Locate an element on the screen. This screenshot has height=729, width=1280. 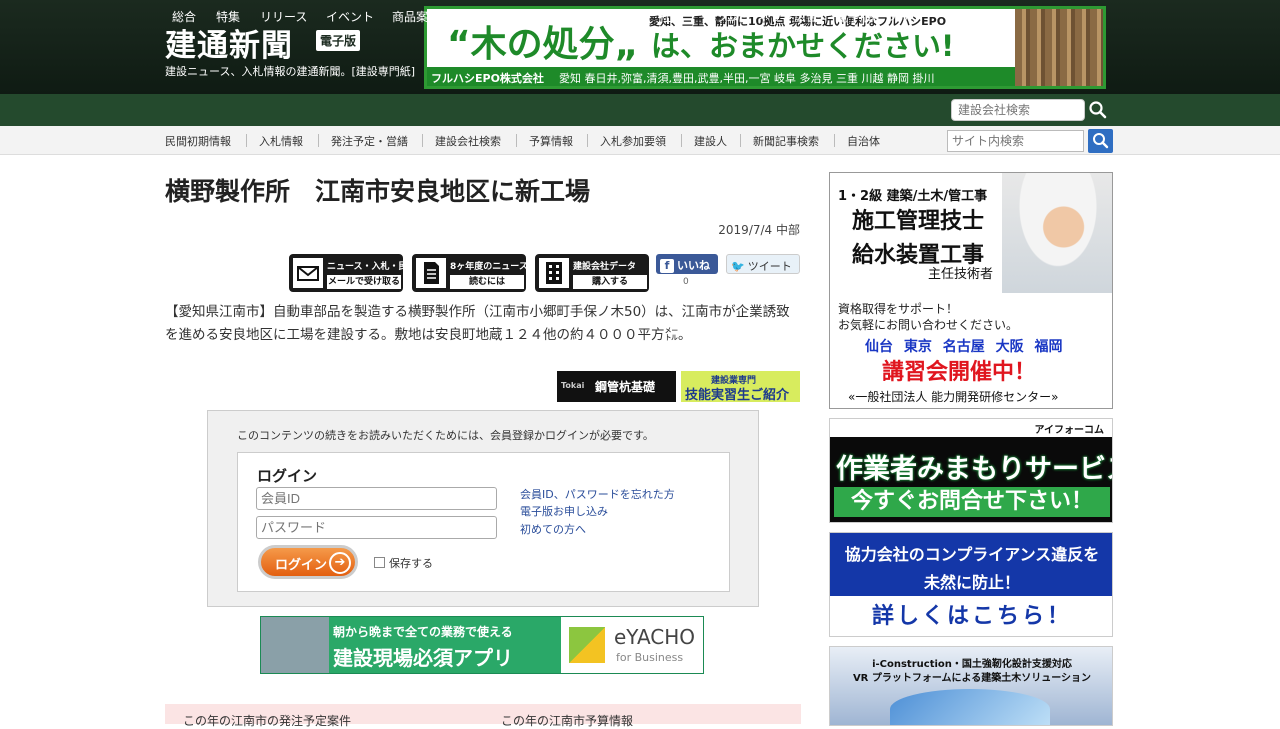
ad-compliance-line2: 未然に防止！ is located at coordinates (971, 582).